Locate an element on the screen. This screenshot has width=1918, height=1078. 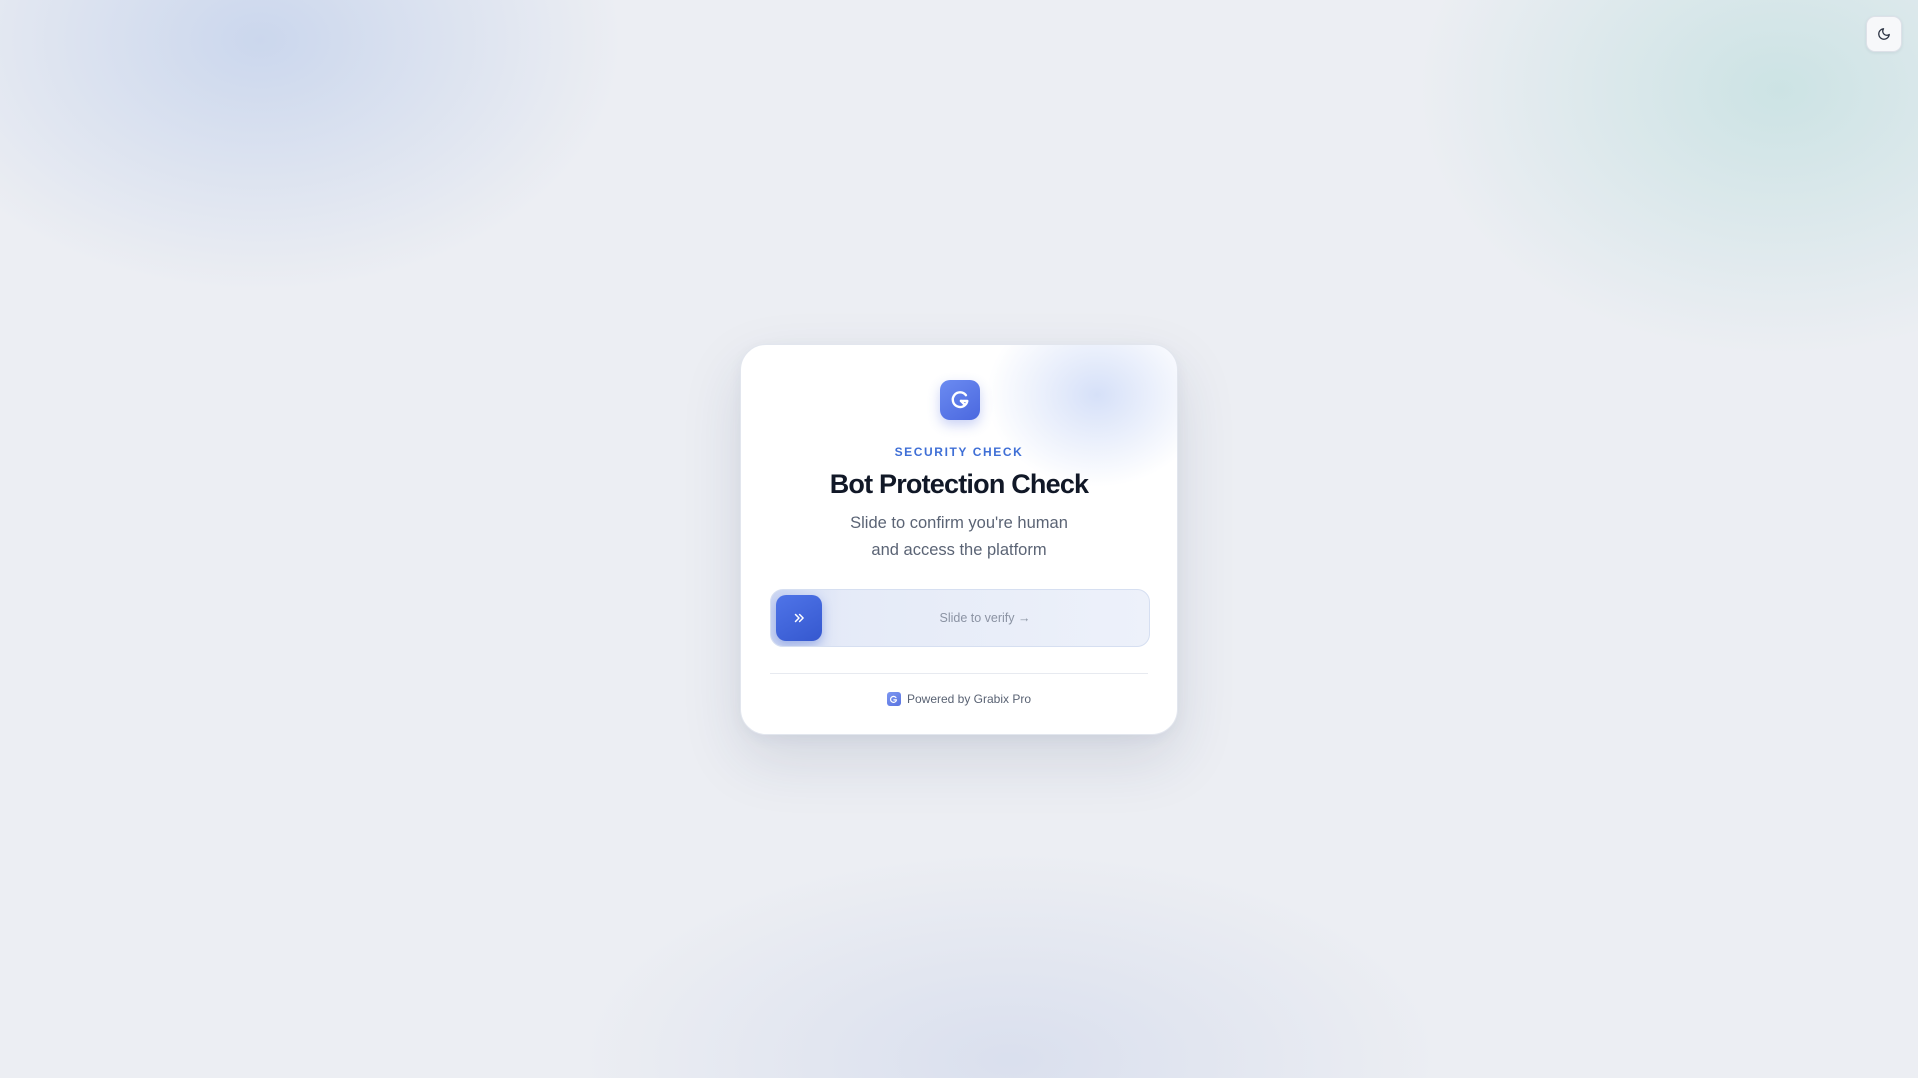
footer: Powered by Grabix Pro is located at coordinates (959, 699).